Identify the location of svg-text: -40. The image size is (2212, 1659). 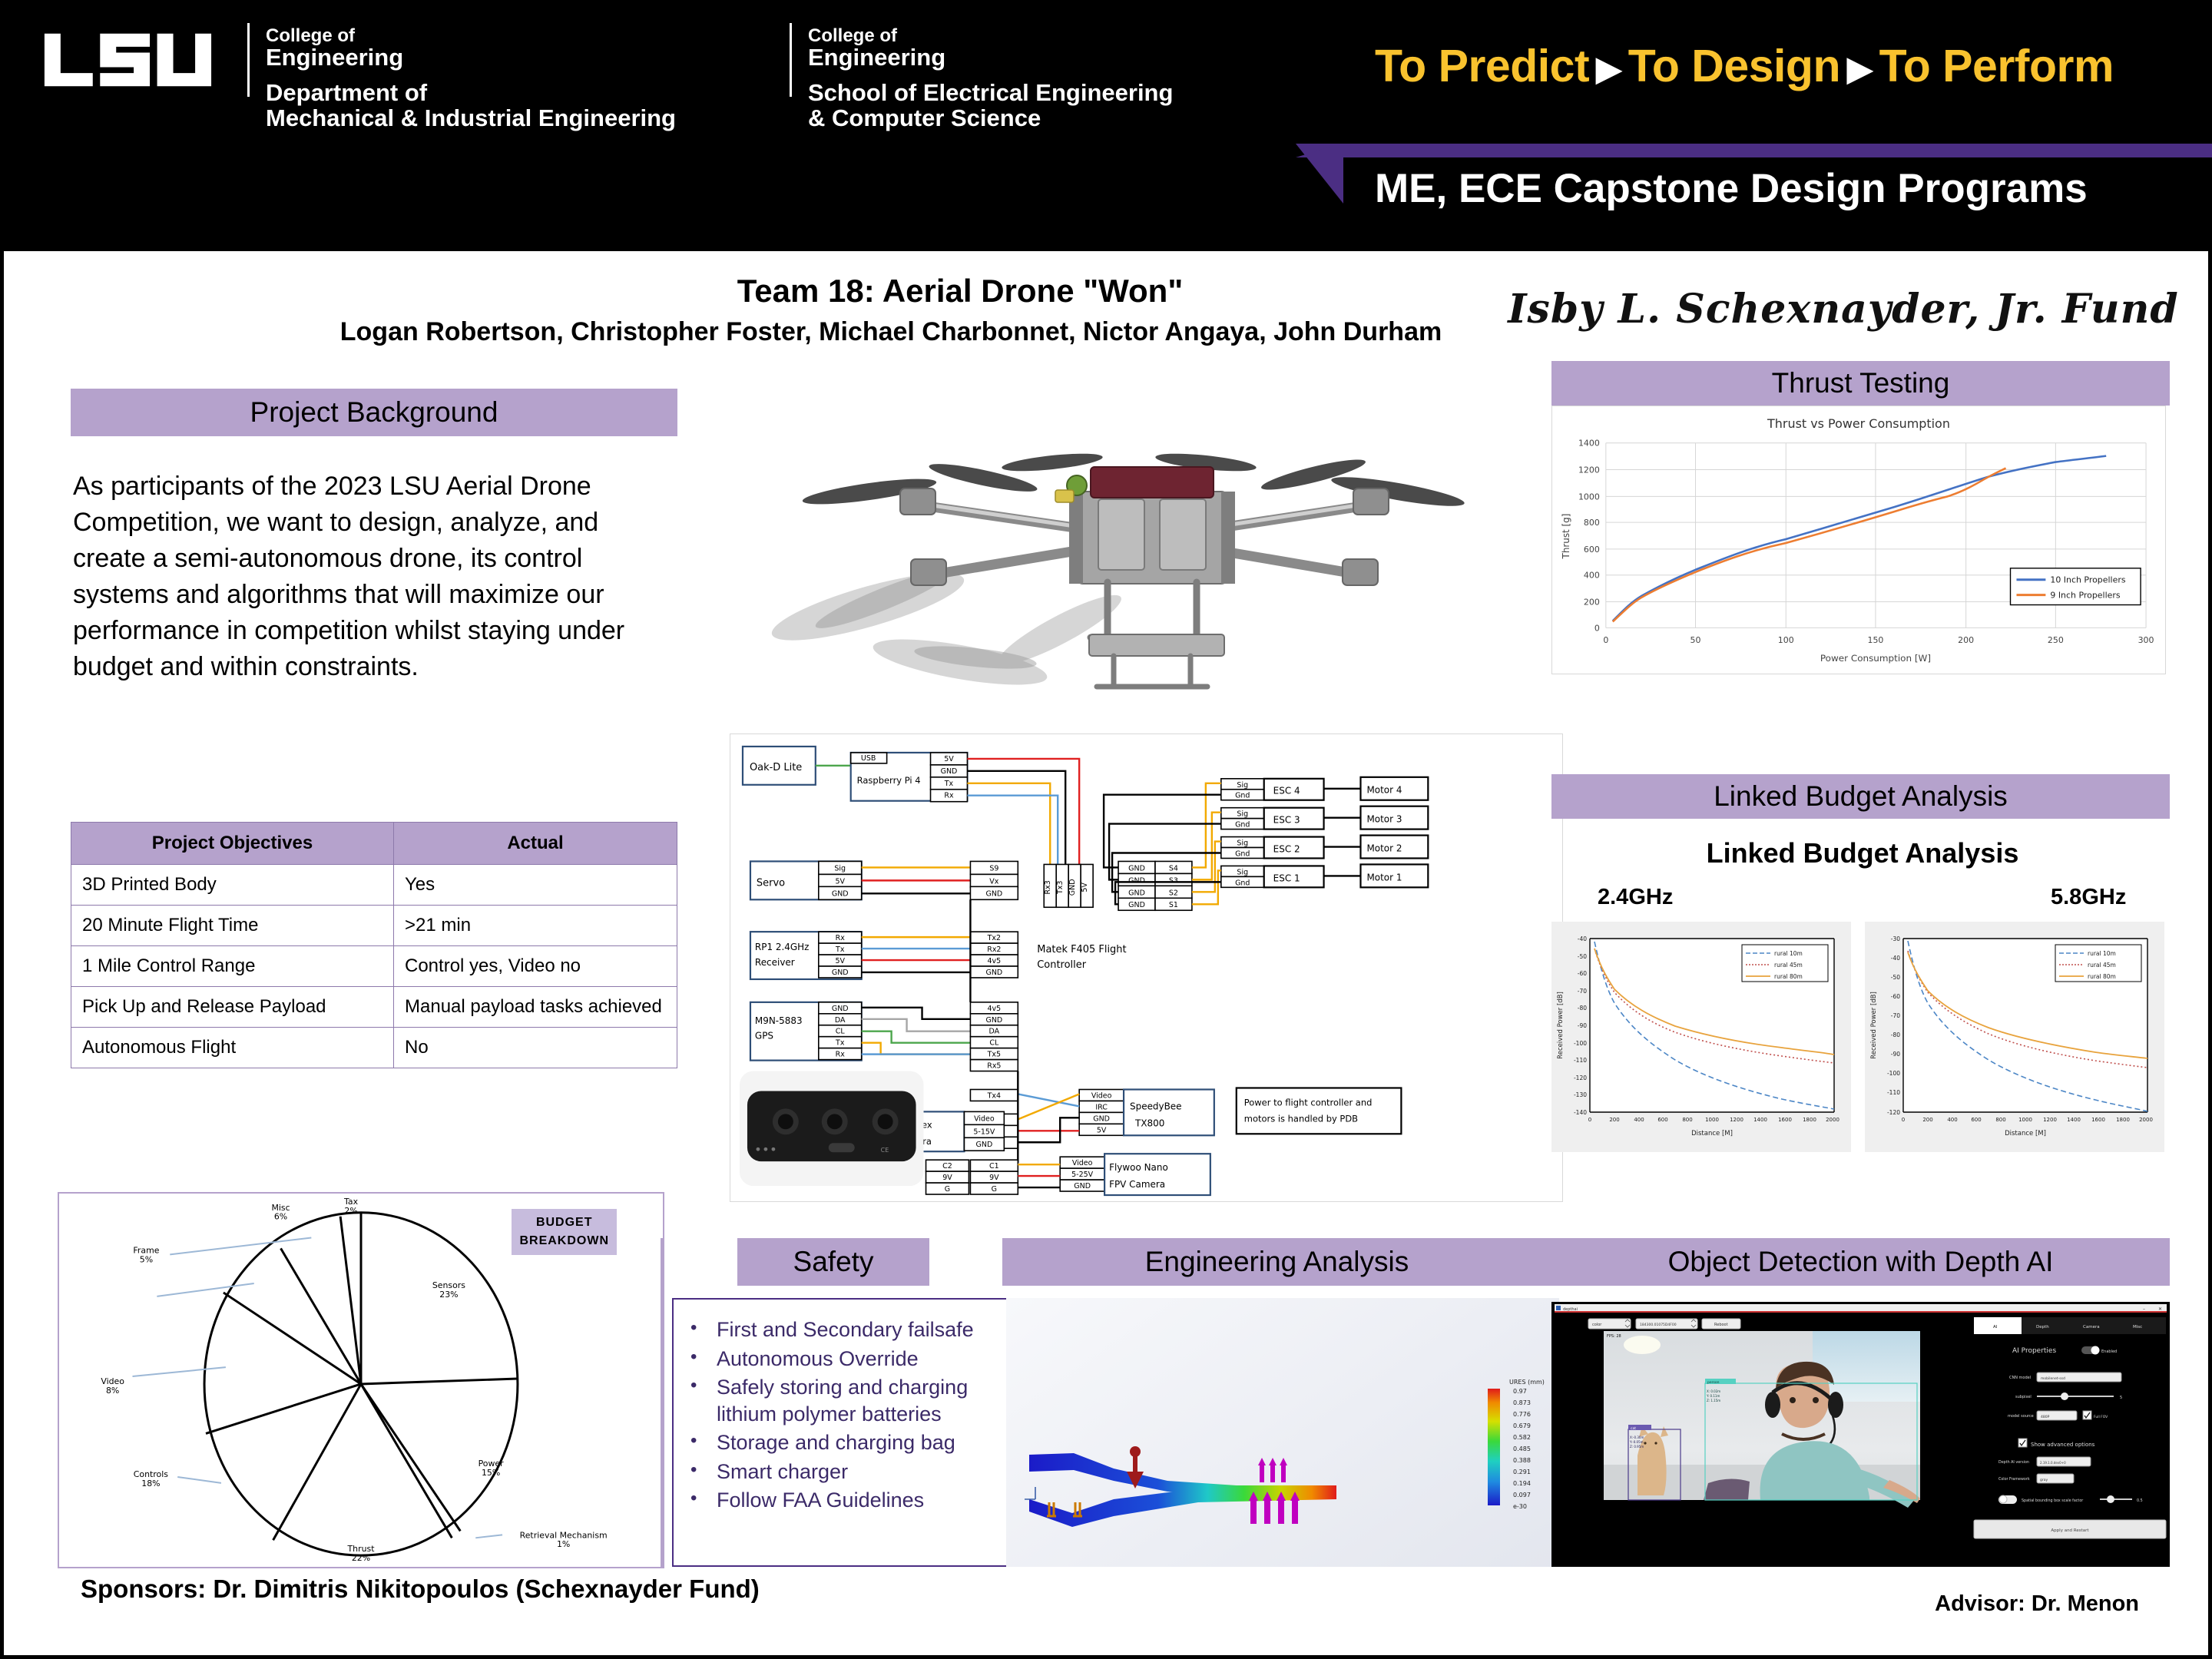
(1896, 959).